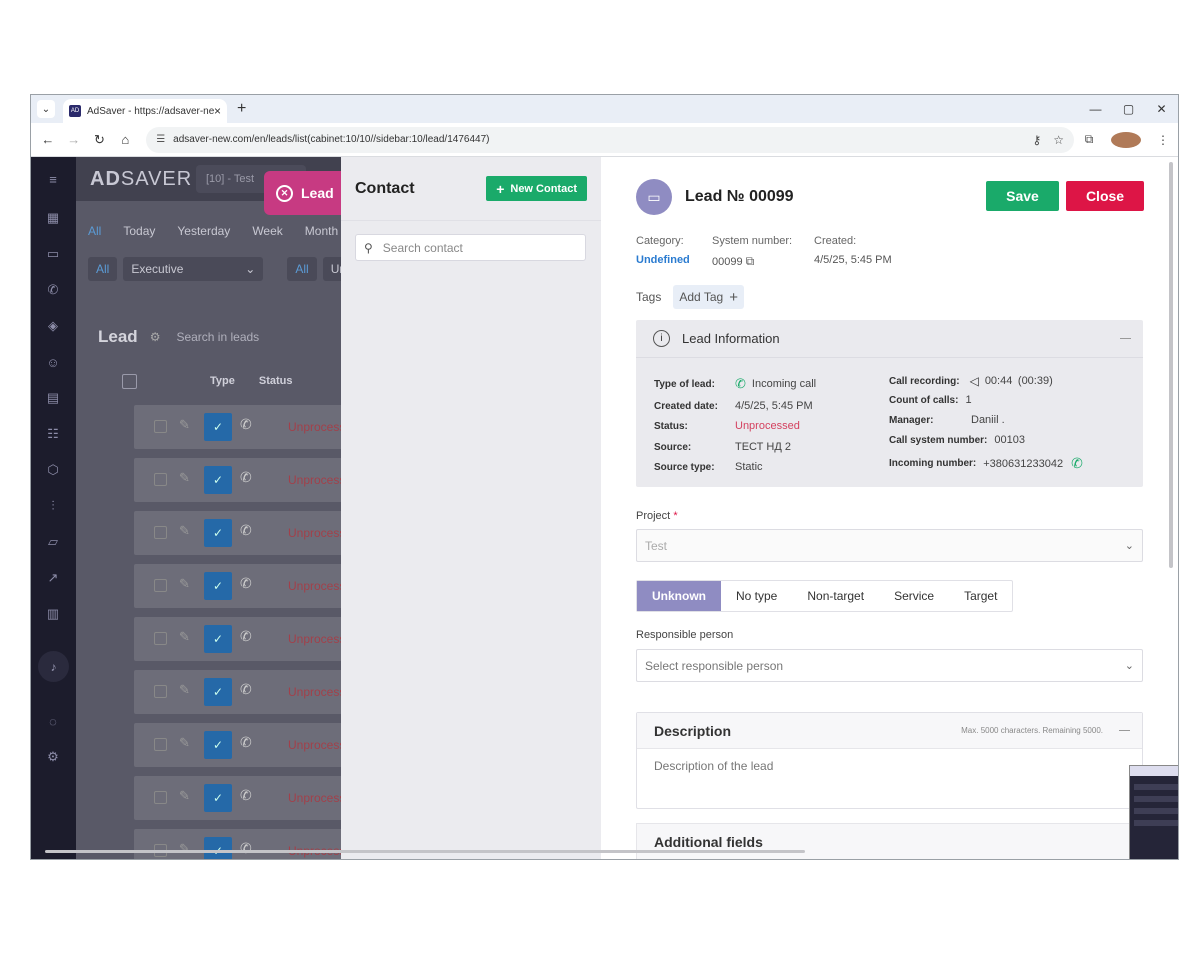 The height and width of the screenshot is (963, 1200). I want to click on tab-search-icon: ⌄, so click(46, 109).